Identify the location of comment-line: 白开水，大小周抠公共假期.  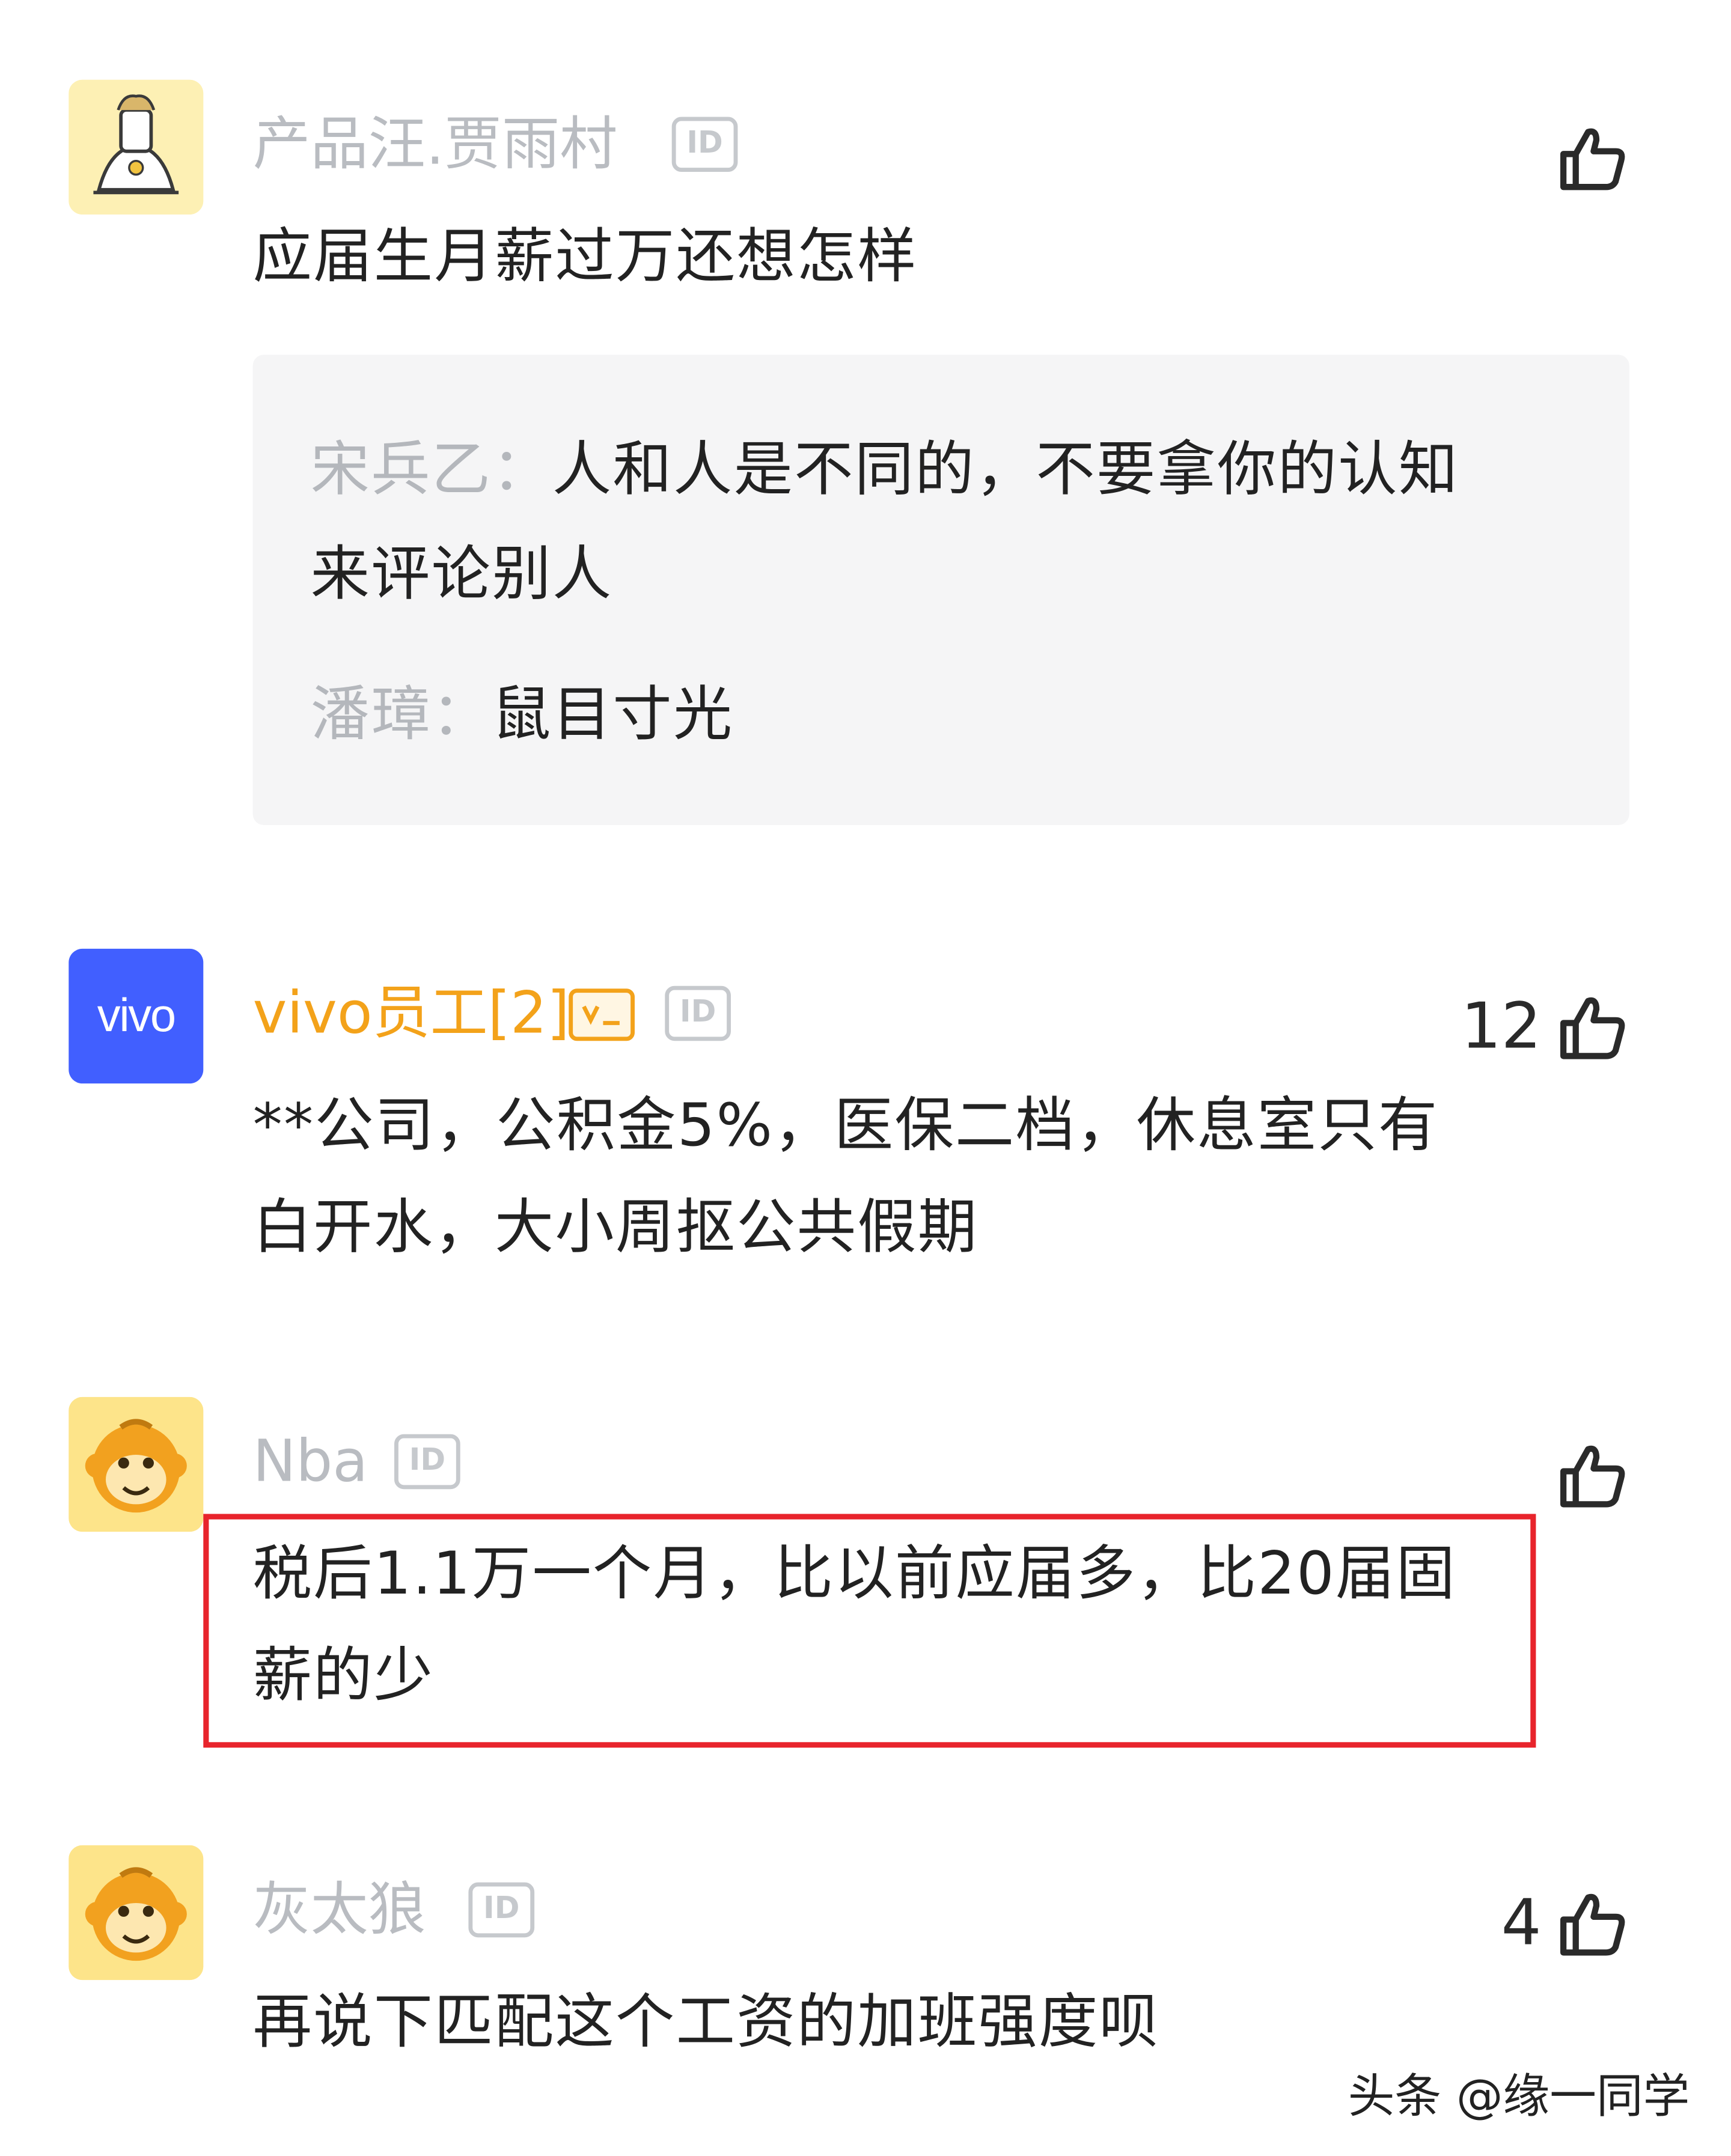
(615, 1227).